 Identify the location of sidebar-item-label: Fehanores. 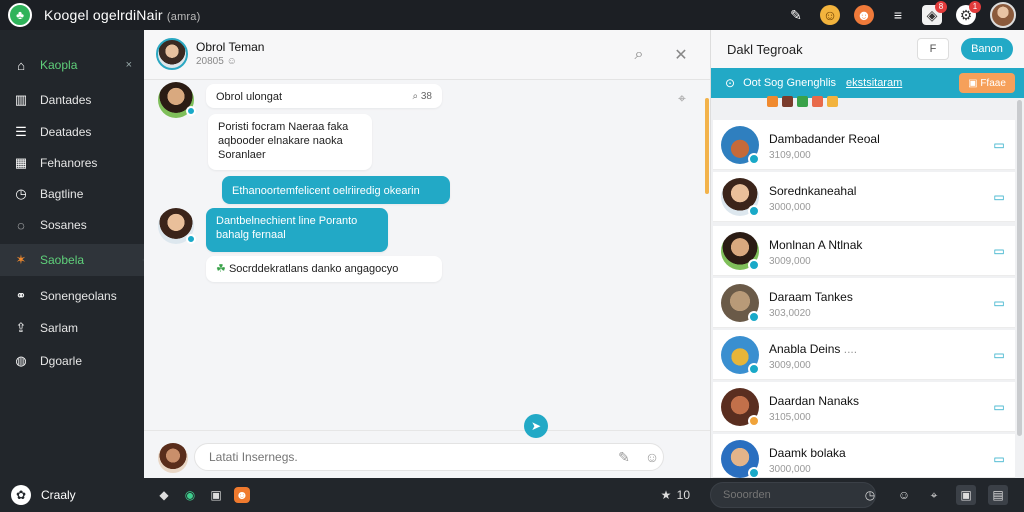
(69, 163).